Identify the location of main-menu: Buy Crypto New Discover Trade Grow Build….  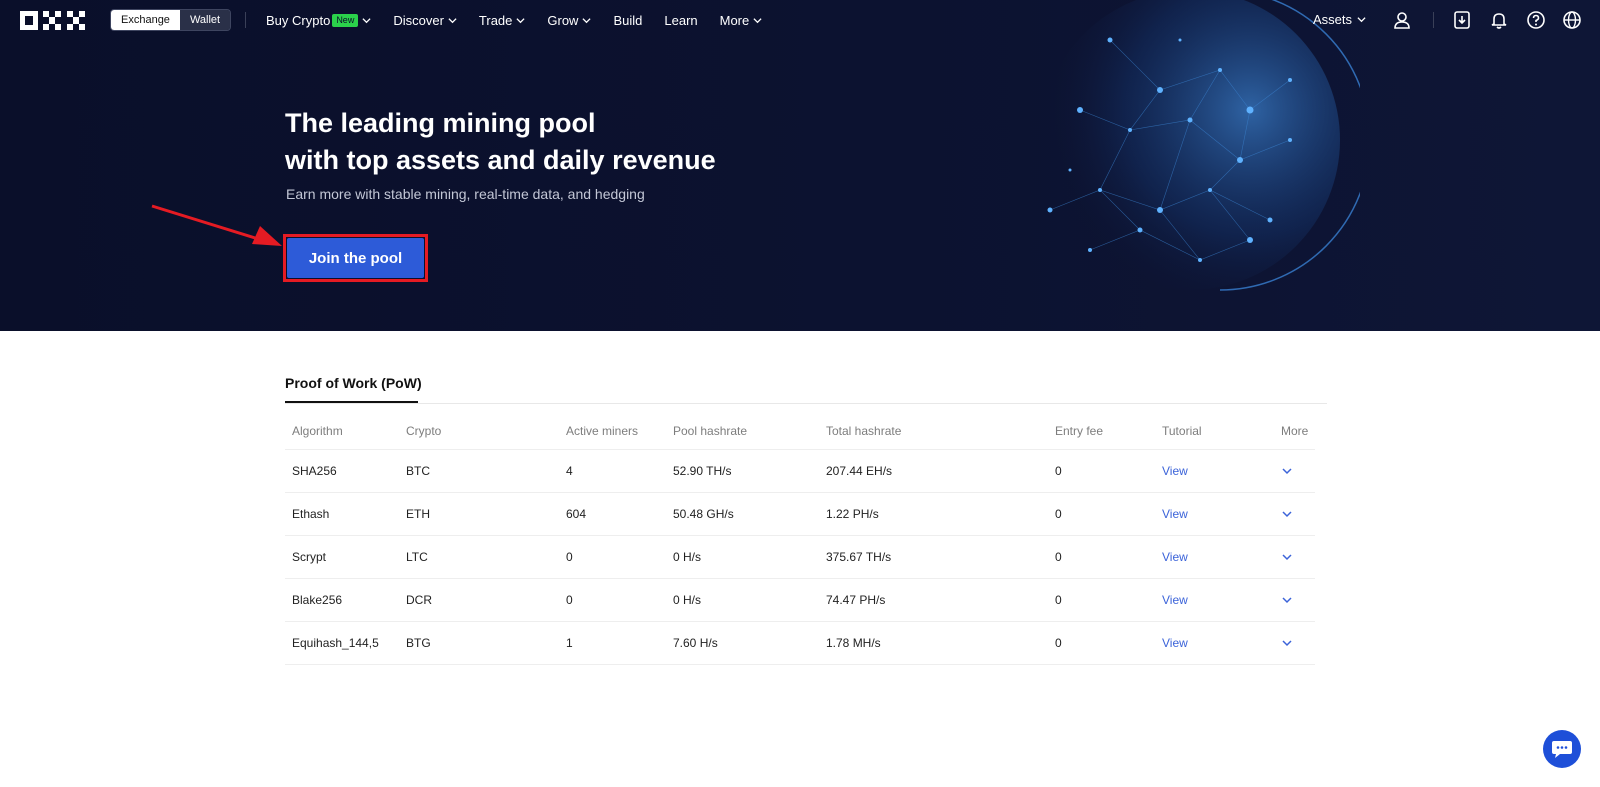
(525, 20).